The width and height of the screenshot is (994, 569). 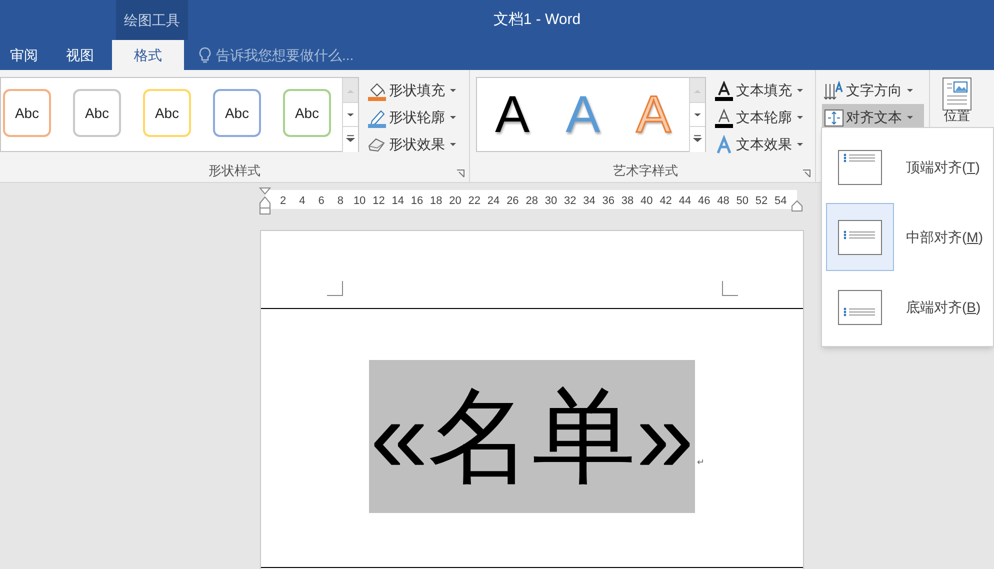 I want to click on align-option-button, so click(x=860, y=237).